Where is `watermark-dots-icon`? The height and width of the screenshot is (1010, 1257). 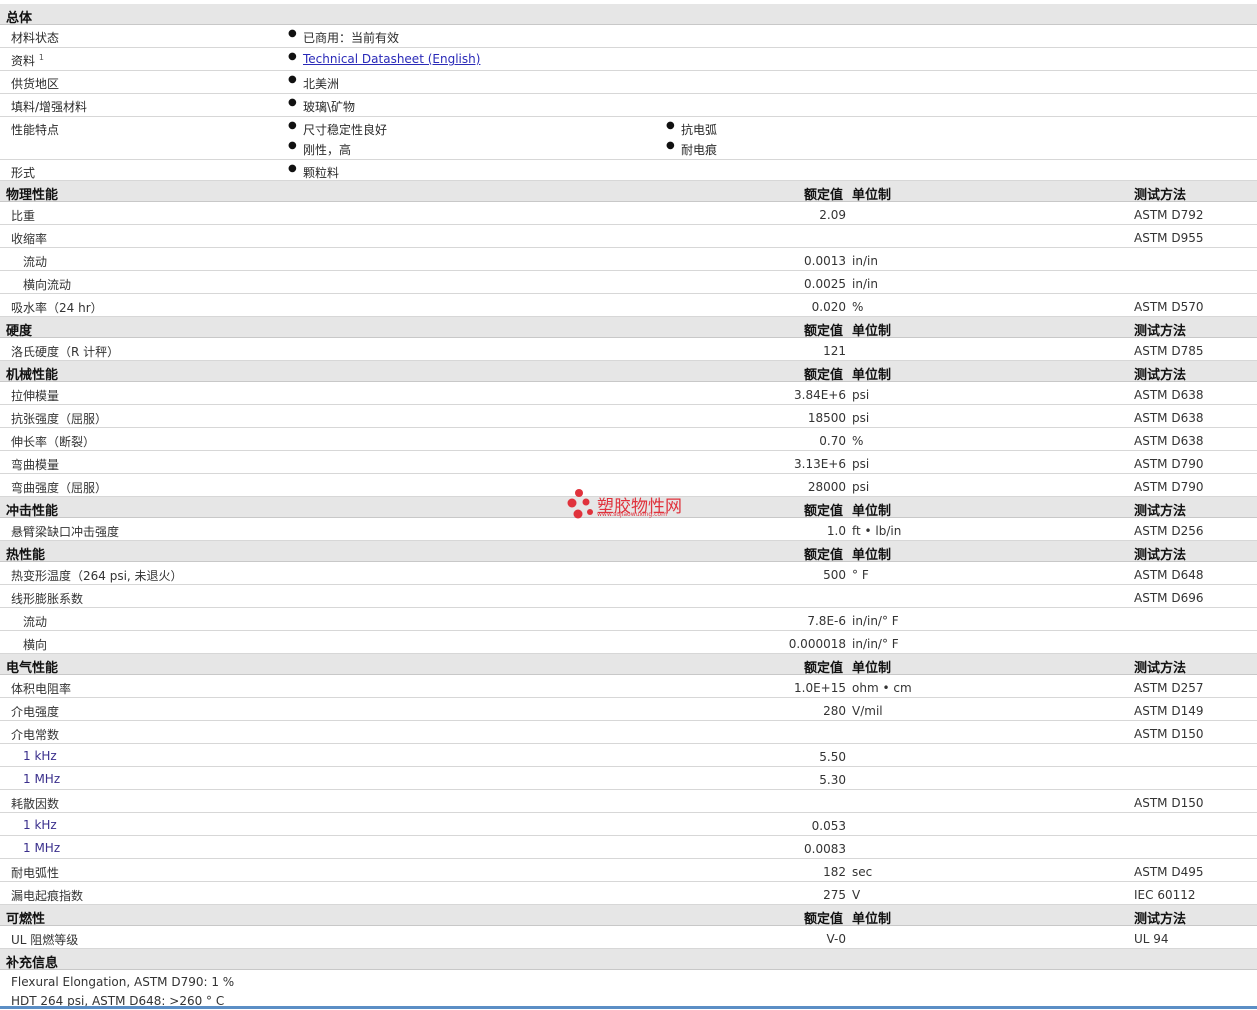
watermark-dots-icon is located at coordinates (580, 504).